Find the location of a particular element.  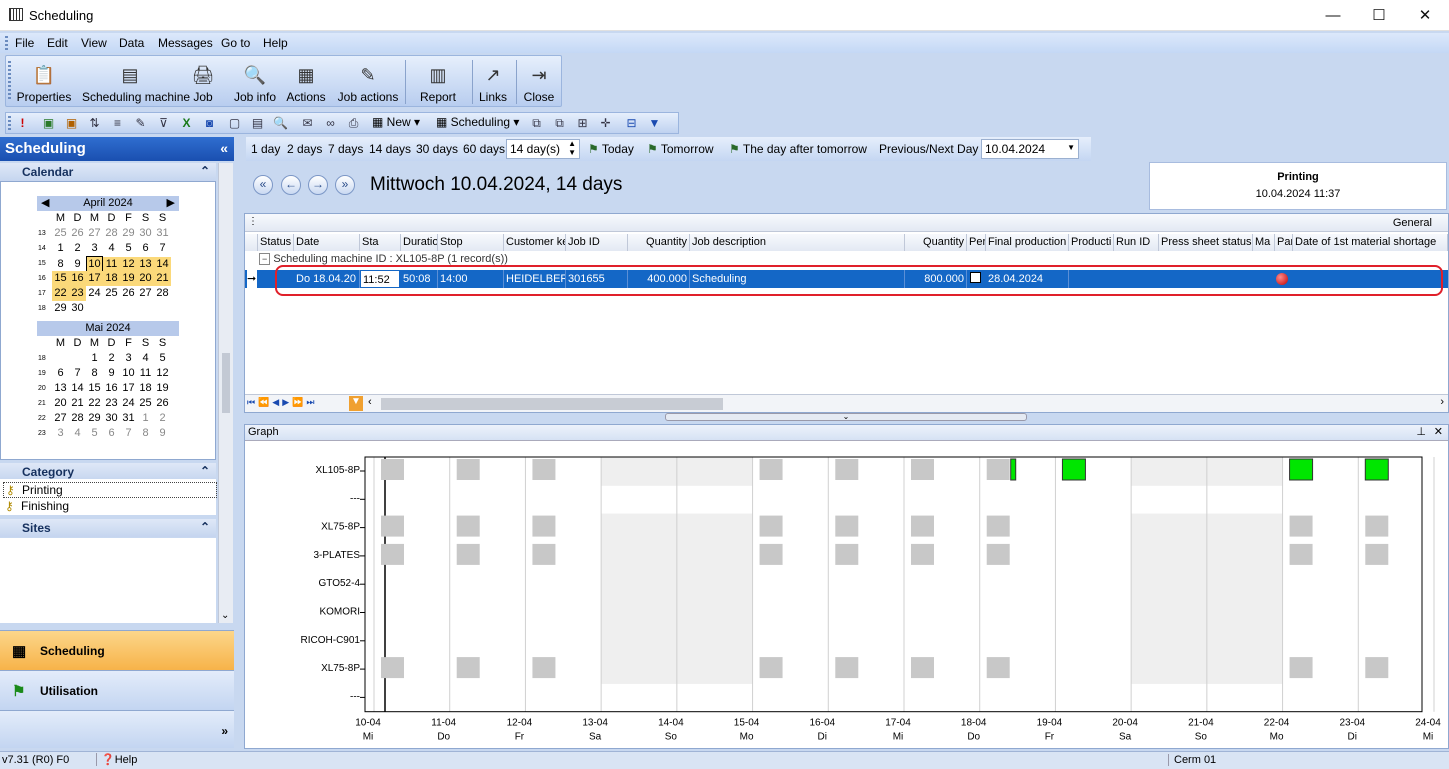

scheduling-dropdown: ▦ Scheduling ▾ is located at coordinates (477, 123).